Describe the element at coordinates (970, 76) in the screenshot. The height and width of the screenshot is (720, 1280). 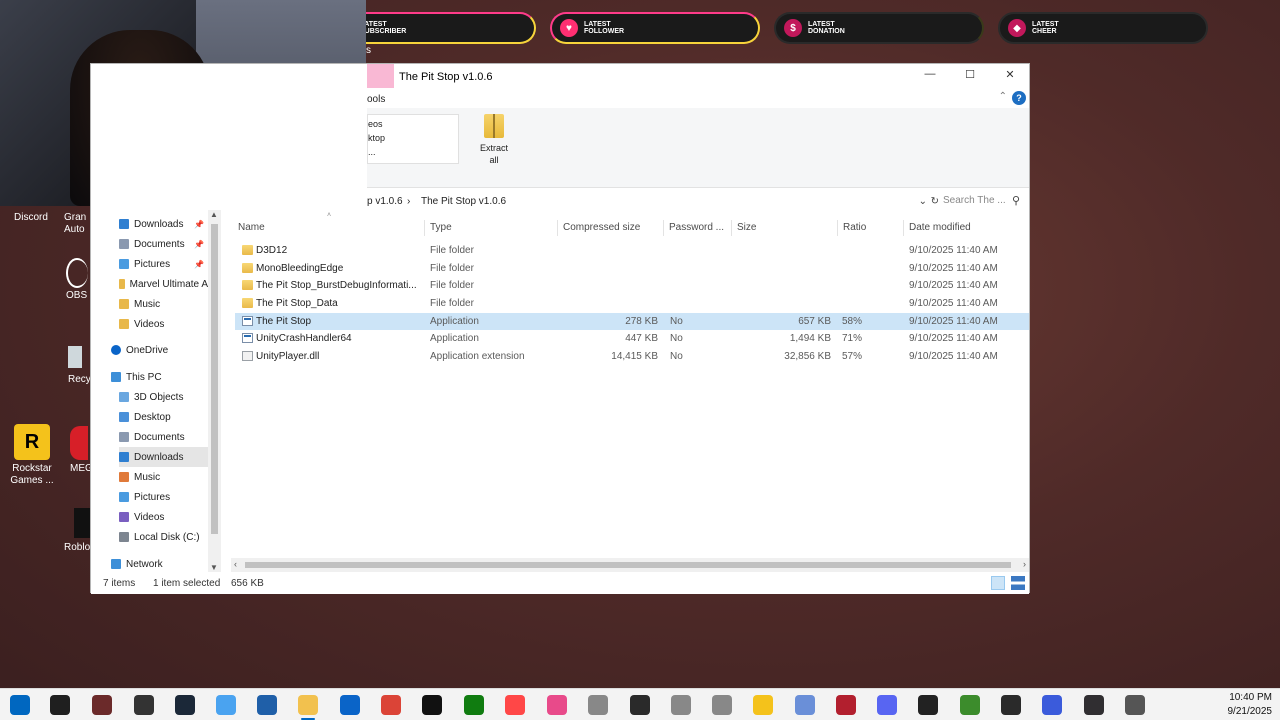
I see `maximize-button: ☐` at that location.